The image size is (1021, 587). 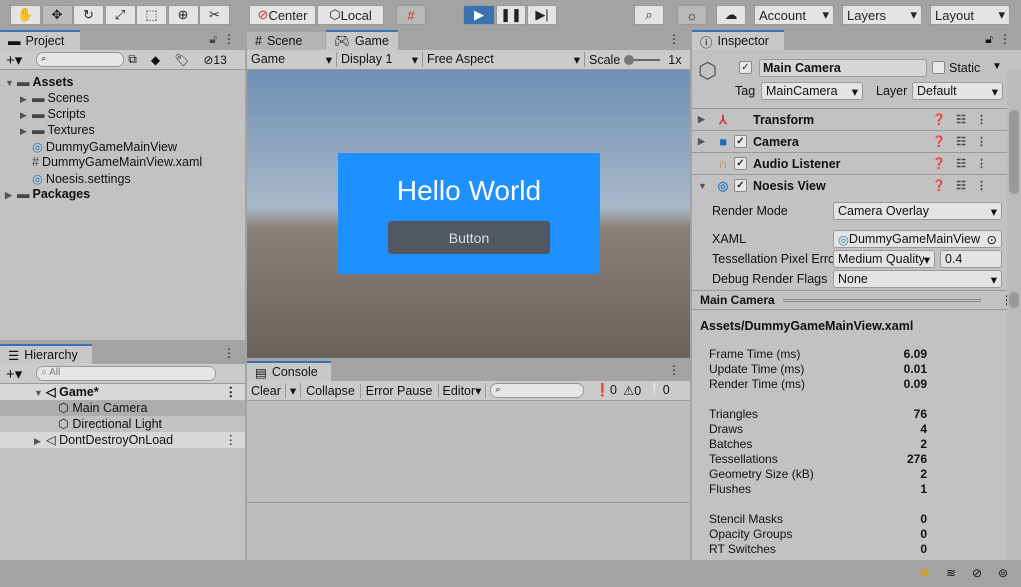 What do you see at coordinates (843, 68) in the screenshot?
I see `object-name-input: Main Camera` at bounding box center [843, 68].